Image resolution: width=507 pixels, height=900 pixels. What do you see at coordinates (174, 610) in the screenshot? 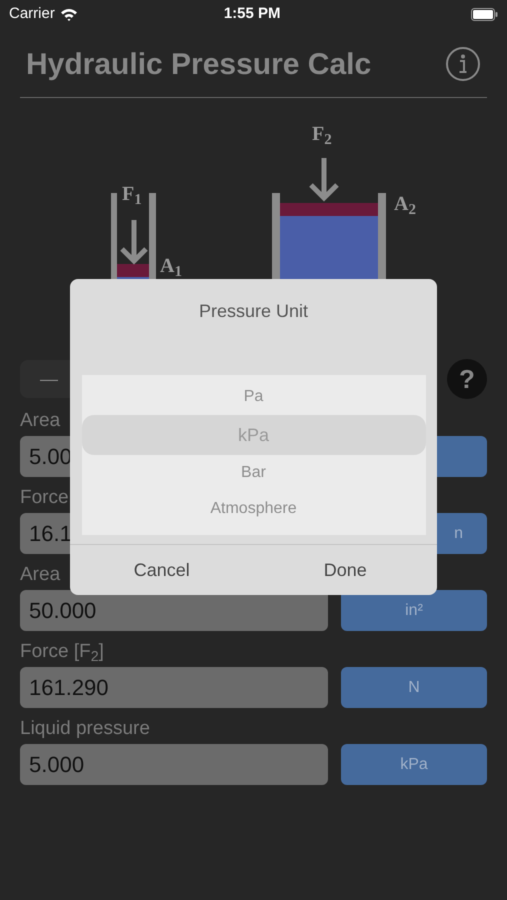
I see `value-field: 50.000` at bounding box center [174, 610].